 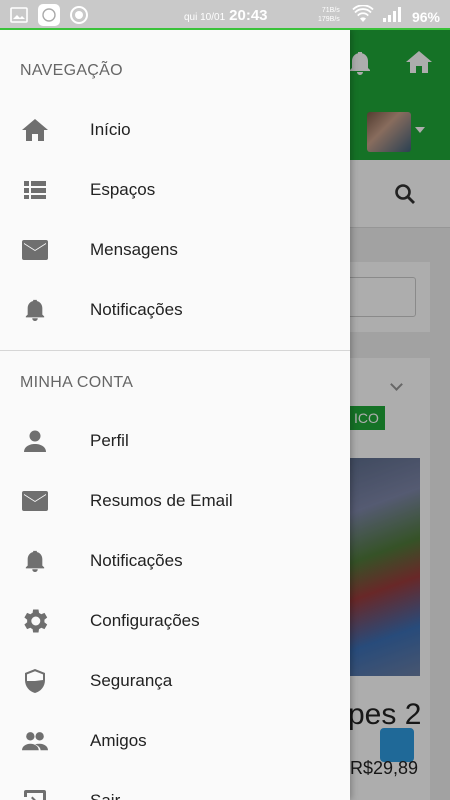 What do you see at coordinates (110, 129) in the screenshot?
I see `drawer-item-label: Início` at bounding box center [110, 129].